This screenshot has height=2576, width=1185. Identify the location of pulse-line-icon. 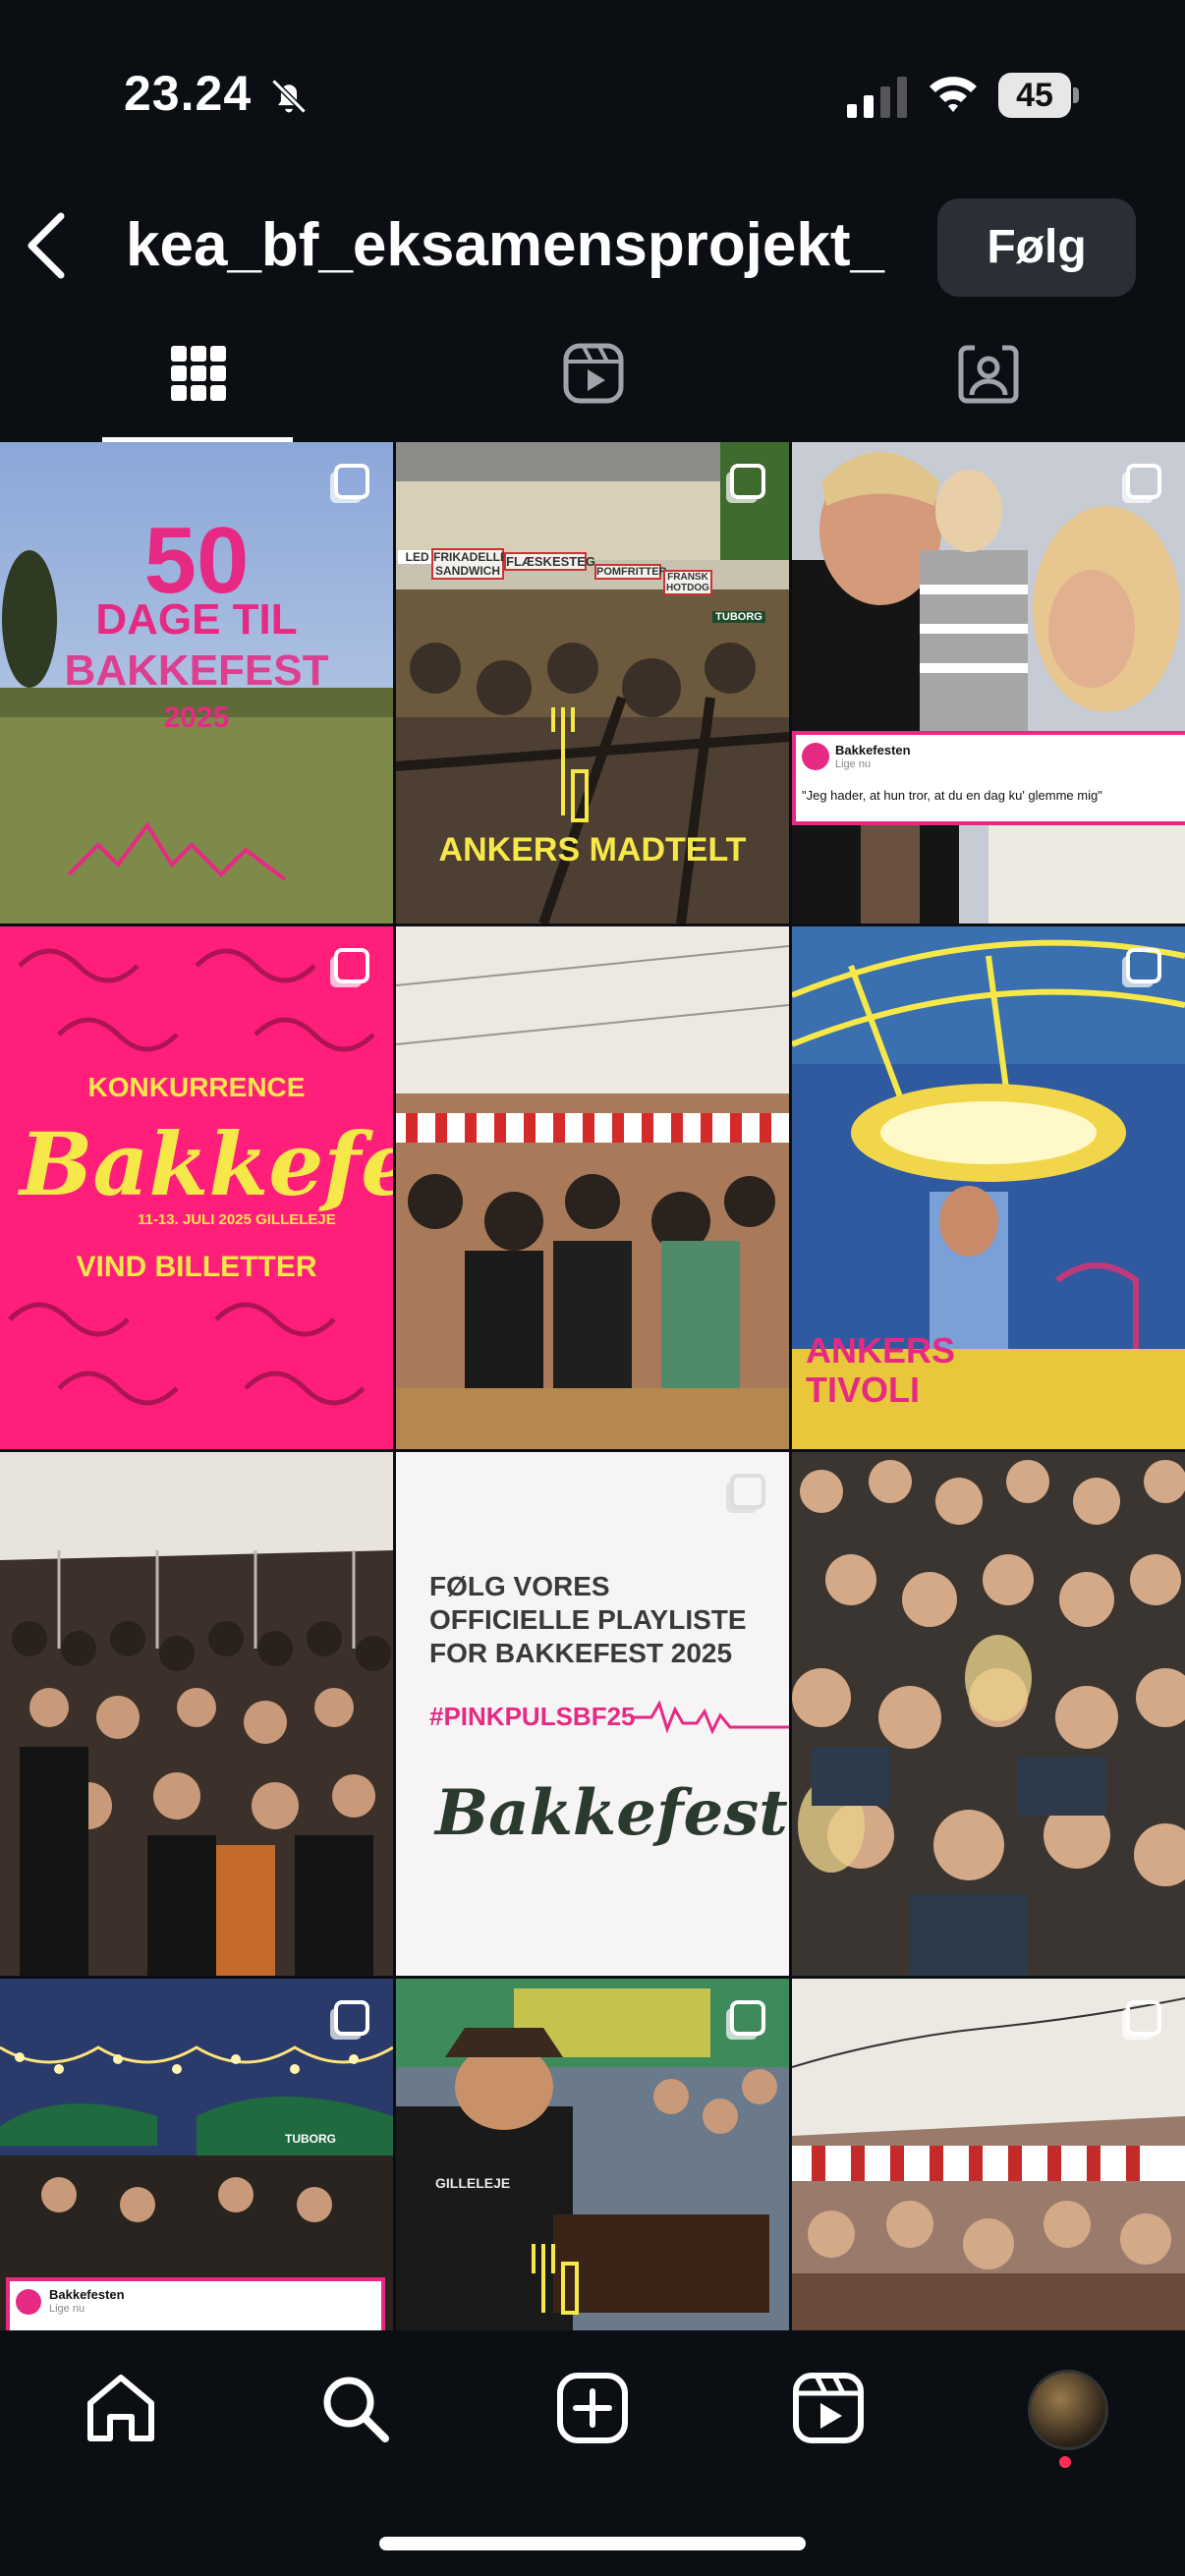
(711, 1717).